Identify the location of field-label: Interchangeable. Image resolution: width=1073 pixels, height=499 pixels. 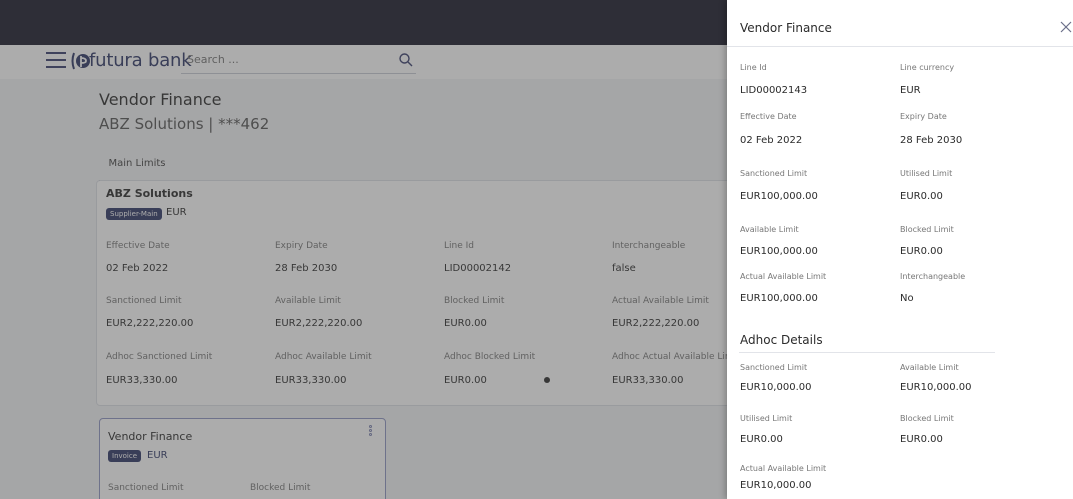
(933, 276).